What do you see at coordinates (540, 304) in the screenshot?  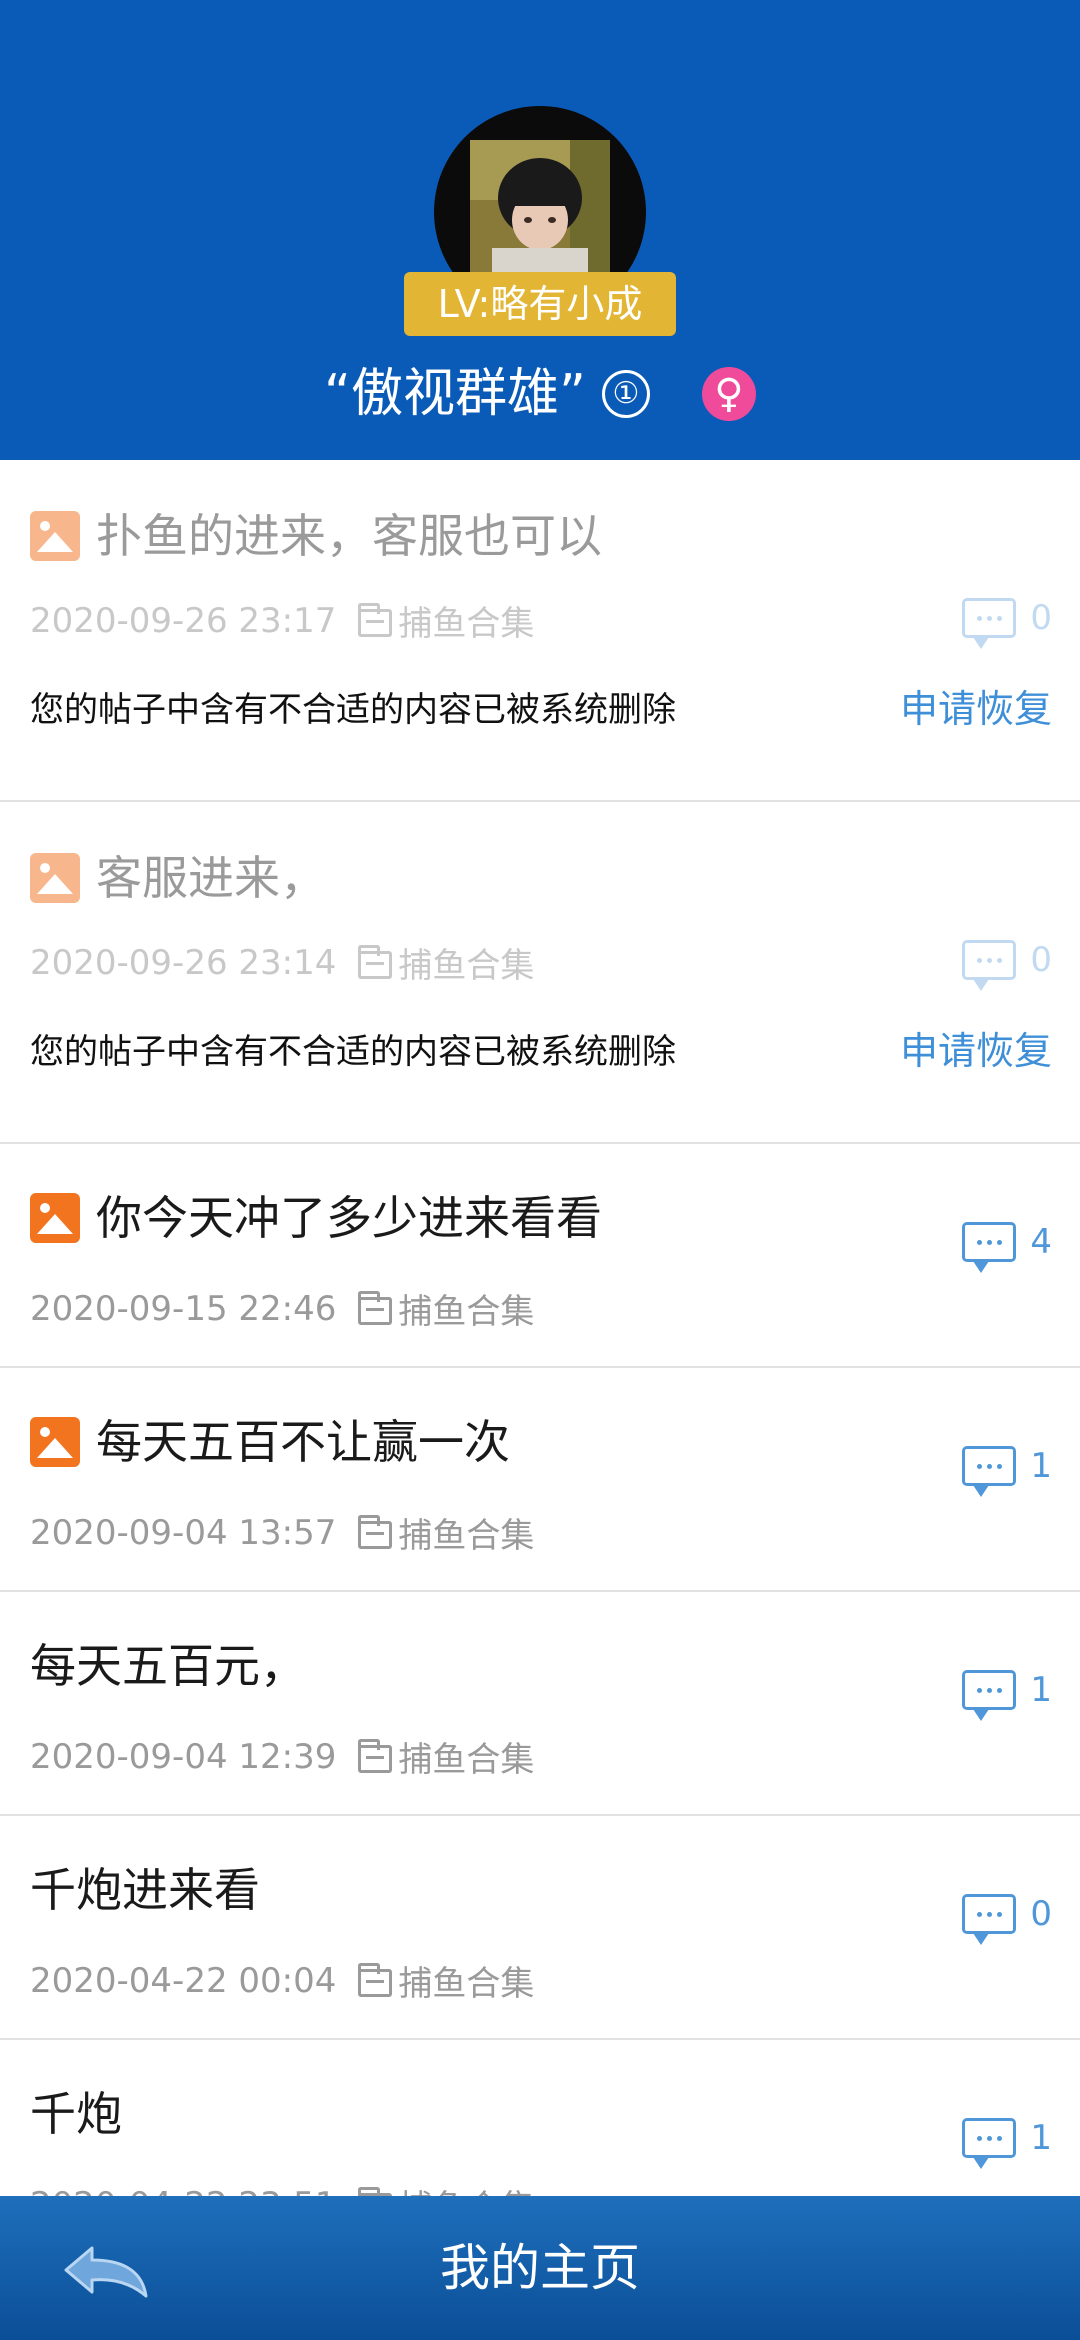 I see `level-badge: LV:略有小成` at bounding box center [540, 304].